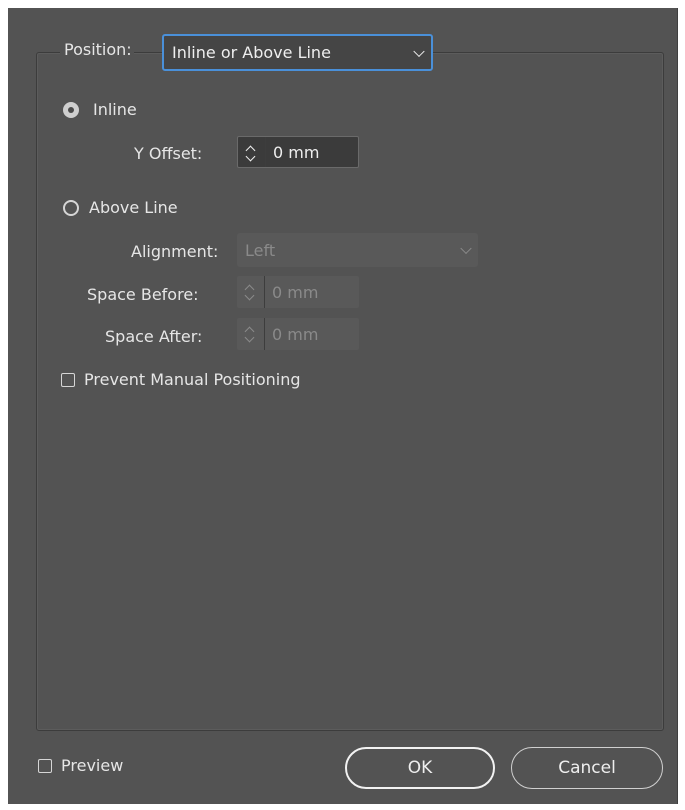 The height and width of the screenshot is (810, 685). I want to click on preview-checkbox, so click(45, 766).